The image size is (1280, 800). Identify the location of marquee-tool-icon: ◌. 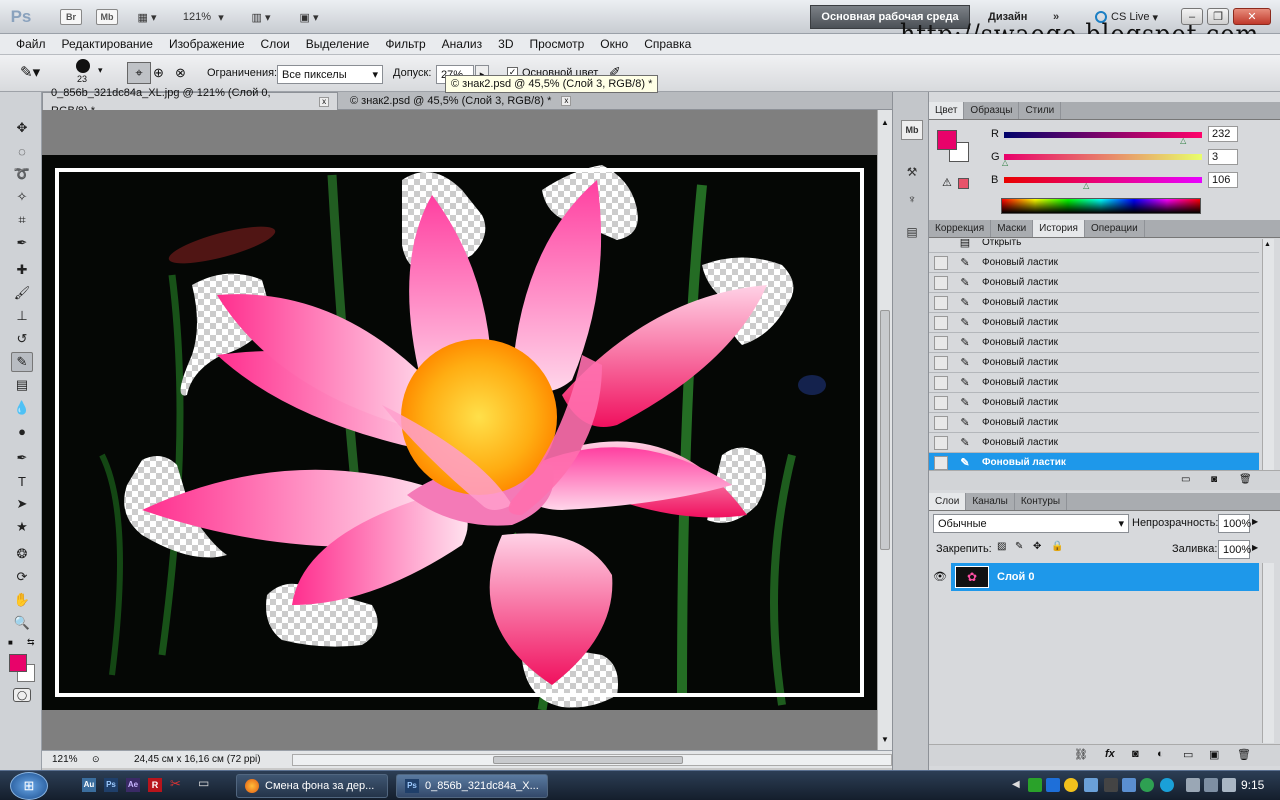
(22, 151).